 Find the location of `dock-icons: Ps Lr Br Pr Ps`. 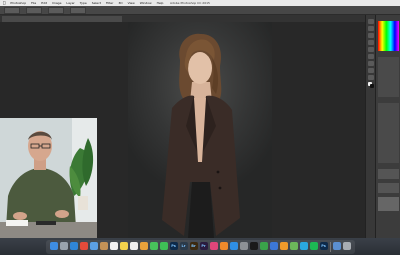

dock-icons: Ps Lr Br Pr Ps is located at coordinates (200, 246).